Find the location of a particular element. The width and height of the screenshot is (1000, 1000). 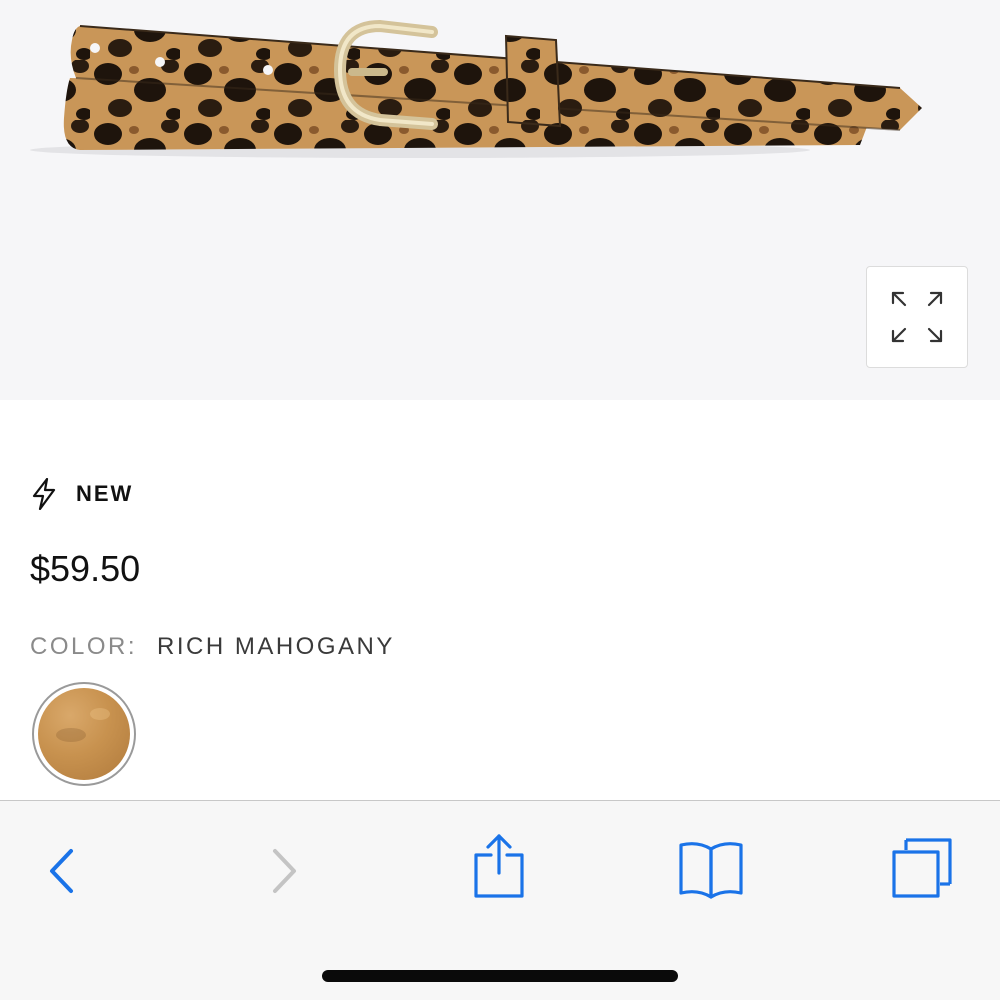

color-swatch-selected is located at coordinates (84, 734).